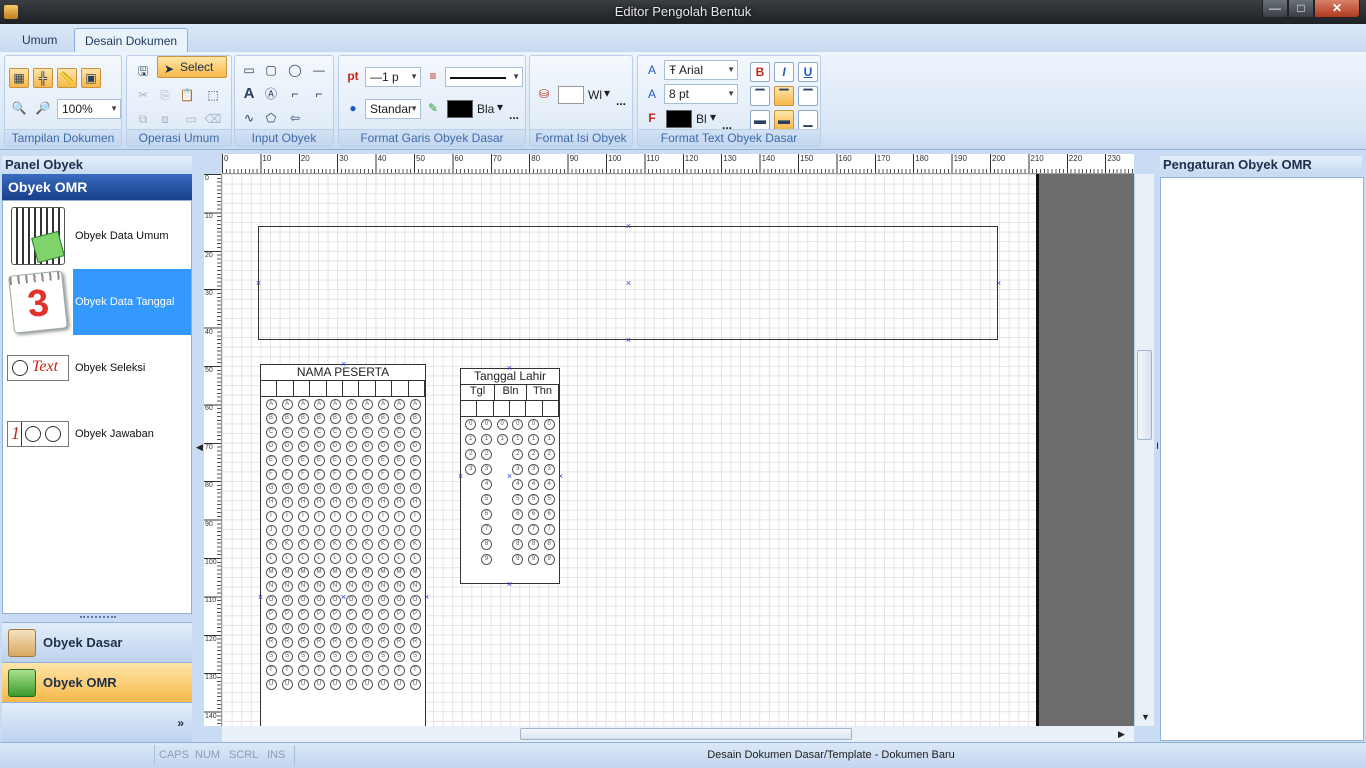 This screenshot has width=1366, height=768. I want to click on horizontal-scroll-thumb, so click(686, 734).